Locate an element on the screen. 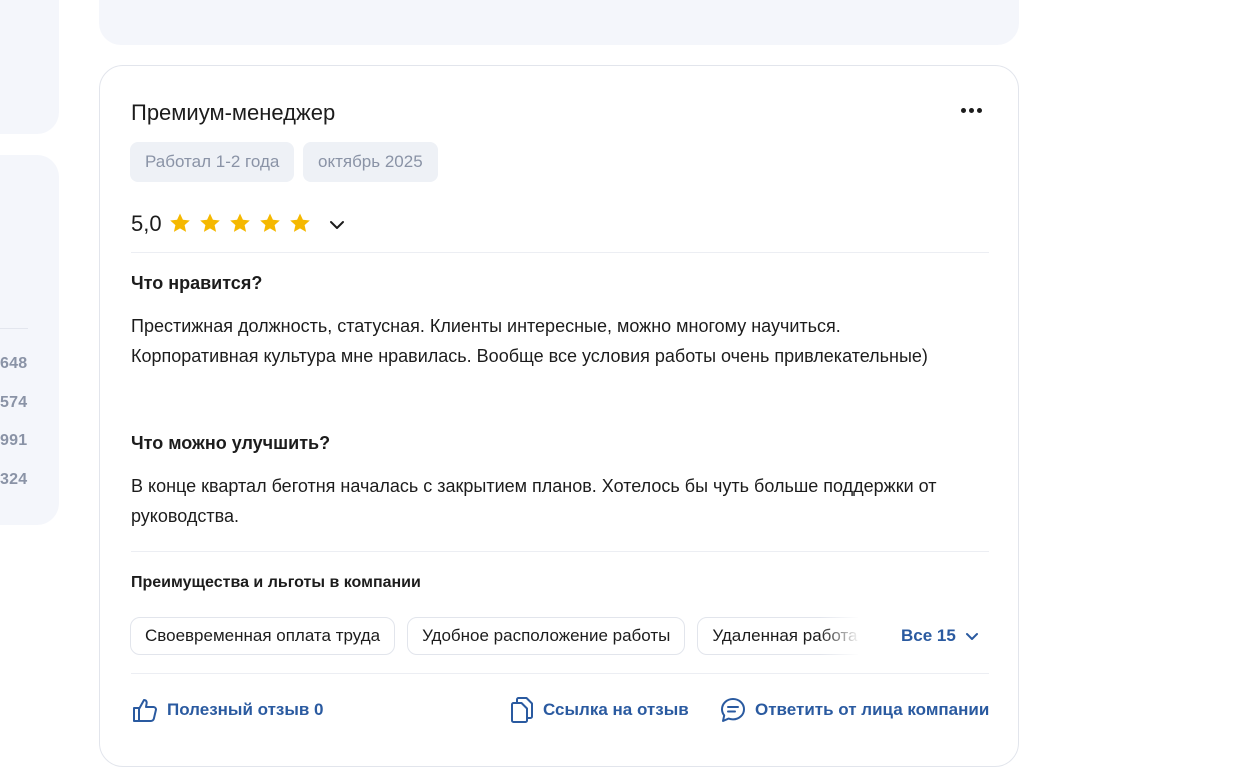  helpful-review-button: Полезный отзыв 0 is located at coordinates (227, 710).